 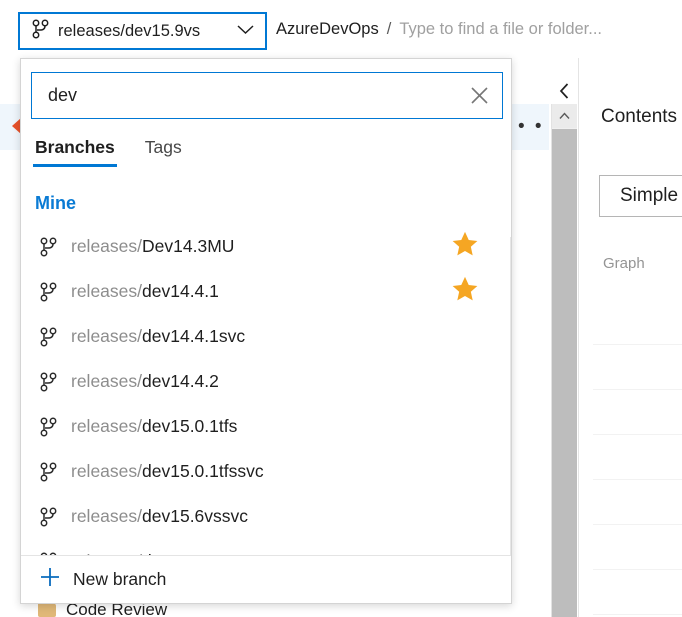 I want to click on branch-list-item-label: releases/dev14.4.1, so click(x=261, y=291).